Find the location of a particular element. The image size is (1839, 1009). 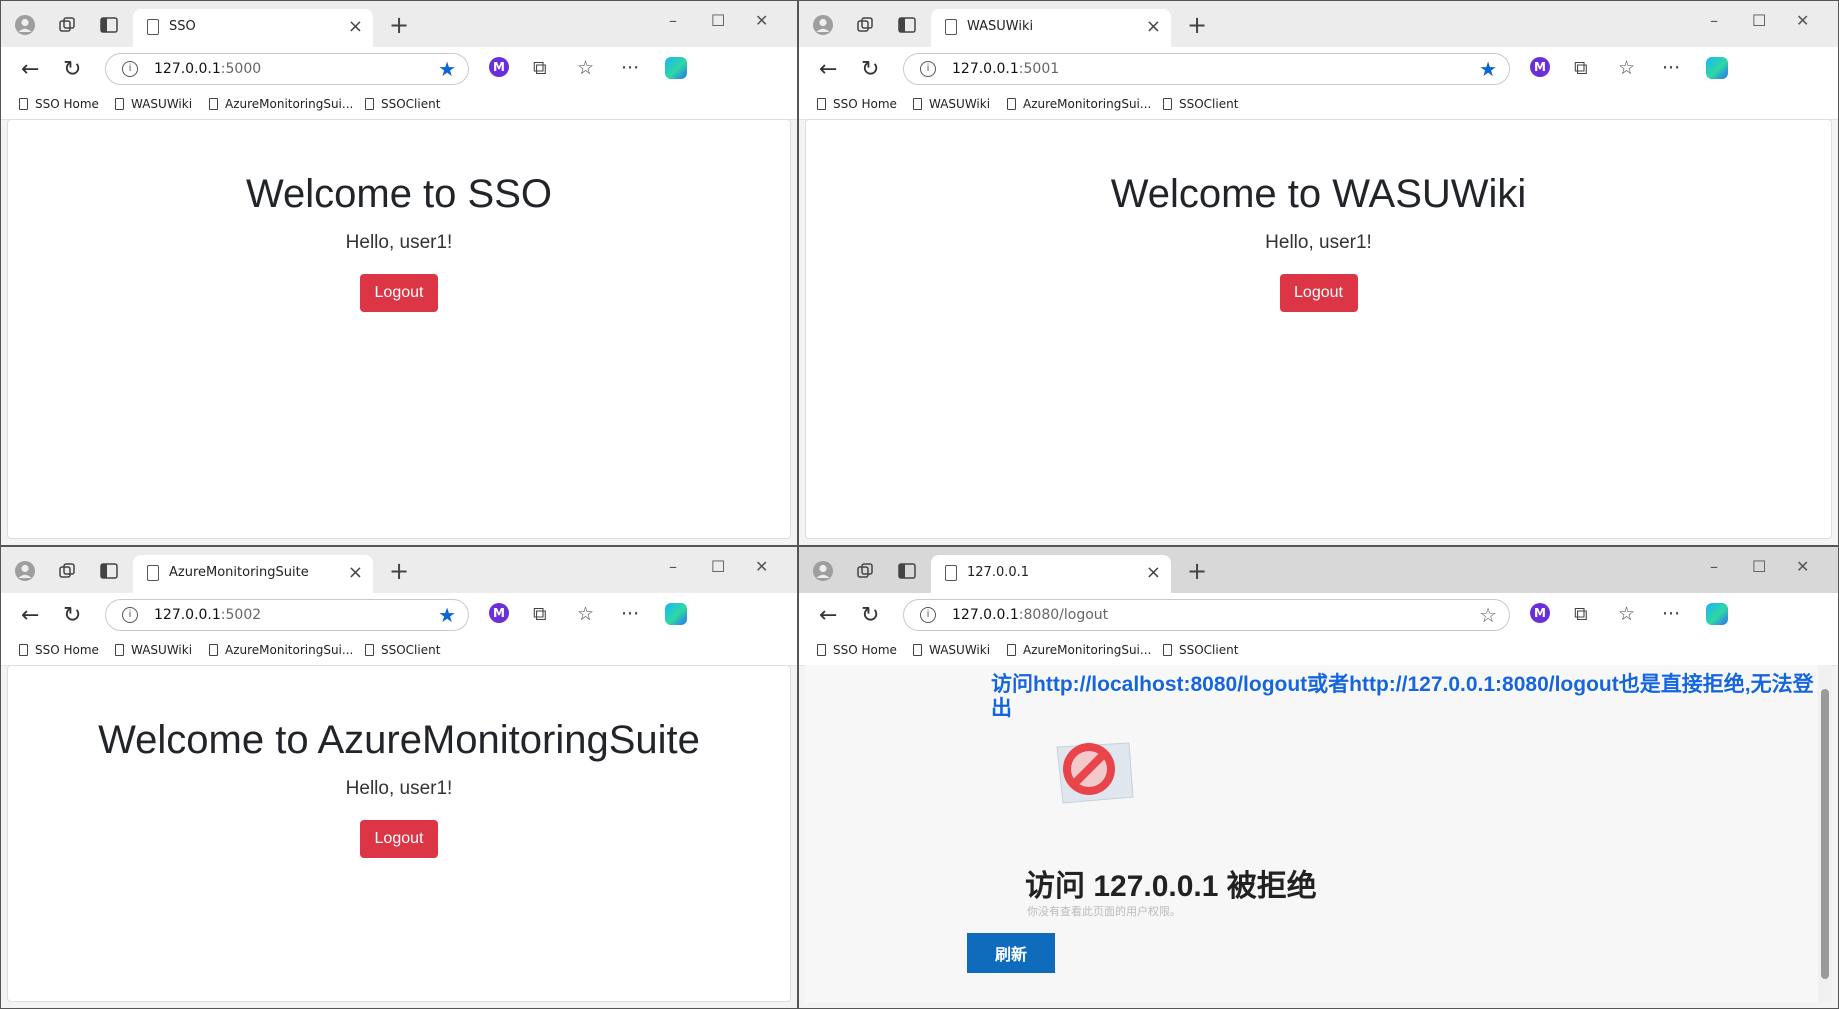

scrollbar is located at coordinates (1825, 833).